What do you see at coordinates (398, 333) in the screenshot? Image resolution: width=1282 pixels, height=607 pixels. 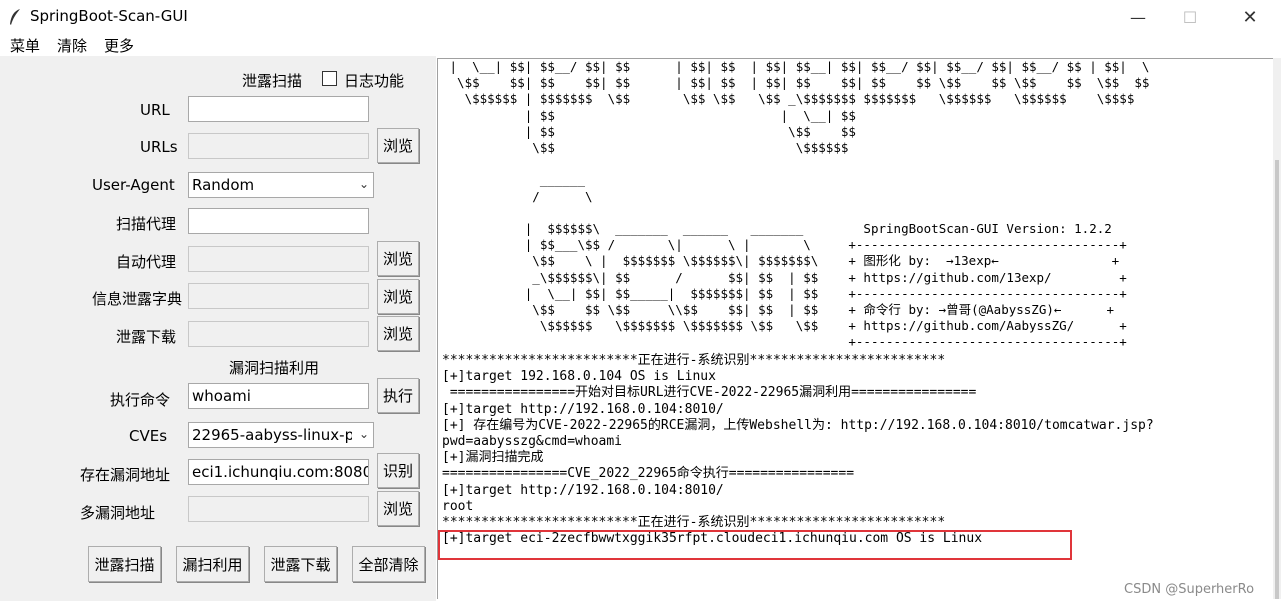 I see `leak-download-browse-button: 浏览` at bounding box center [398, 333].